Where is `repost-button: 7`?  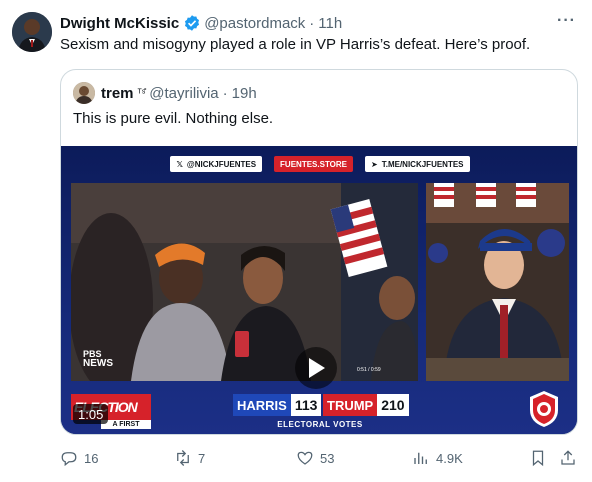 repost-button: 7 is located at coordinates (189, 458).